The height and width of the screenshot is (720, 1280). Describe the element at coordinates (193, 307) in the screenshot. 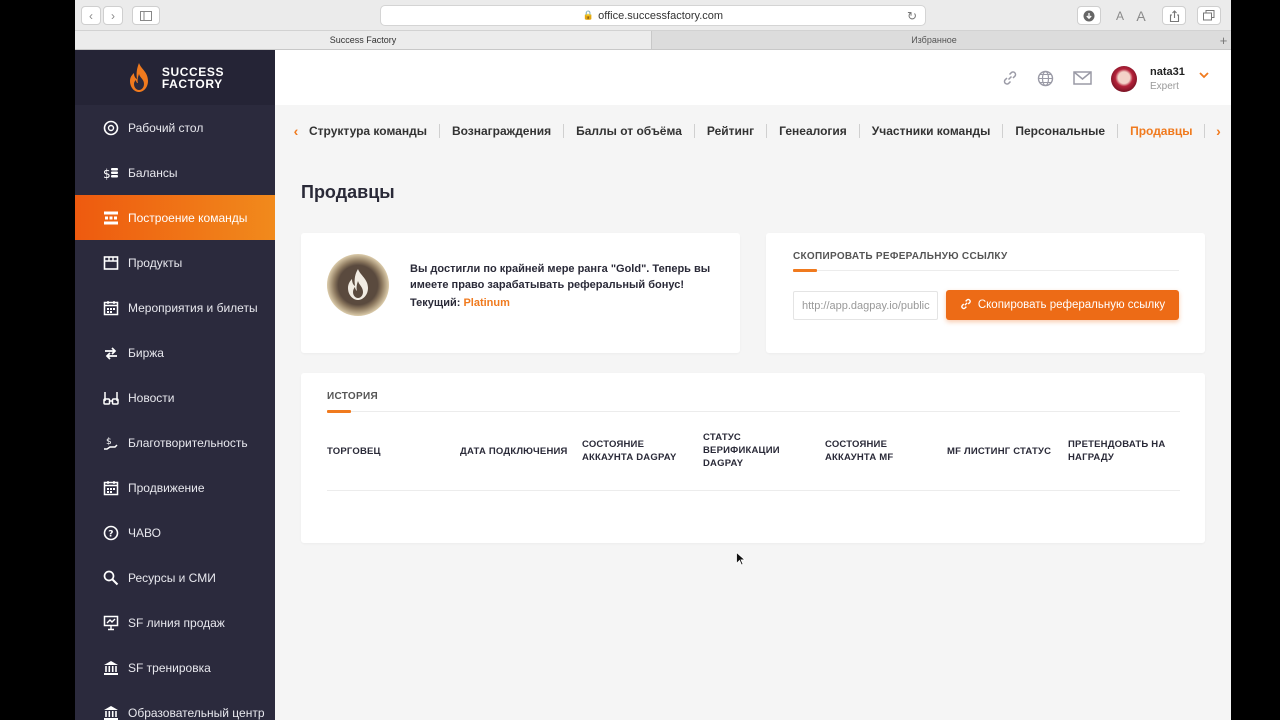

I see `sidebar-item-label: Мероприятия и билеты` at that location.